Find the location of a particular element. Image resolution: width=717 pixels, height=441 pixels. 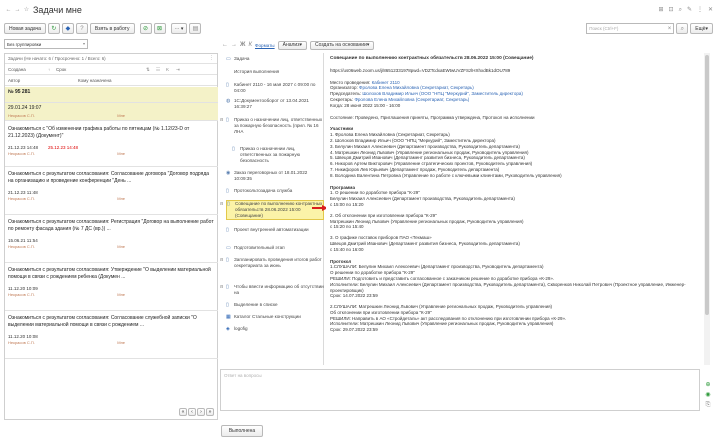

complete-button: Выполнена is located at coordinates (242, 431).